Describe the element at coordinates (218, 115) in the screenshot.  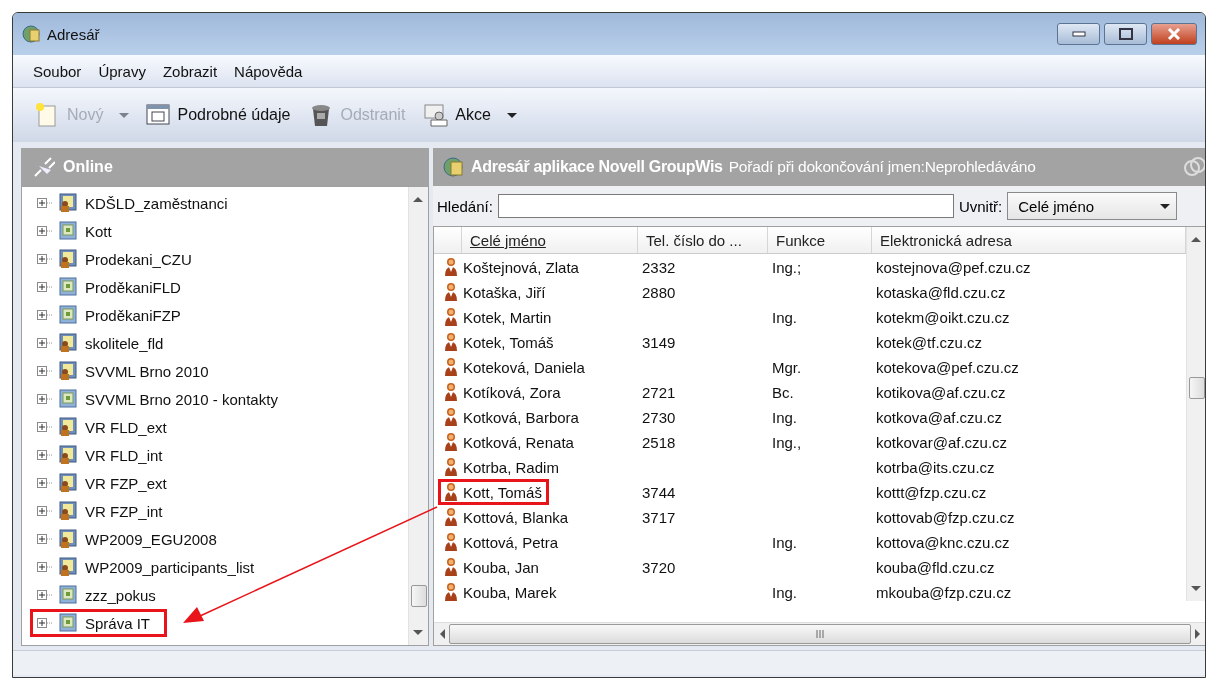
I see `toolbar-button: Podrobné údaje` at that location.